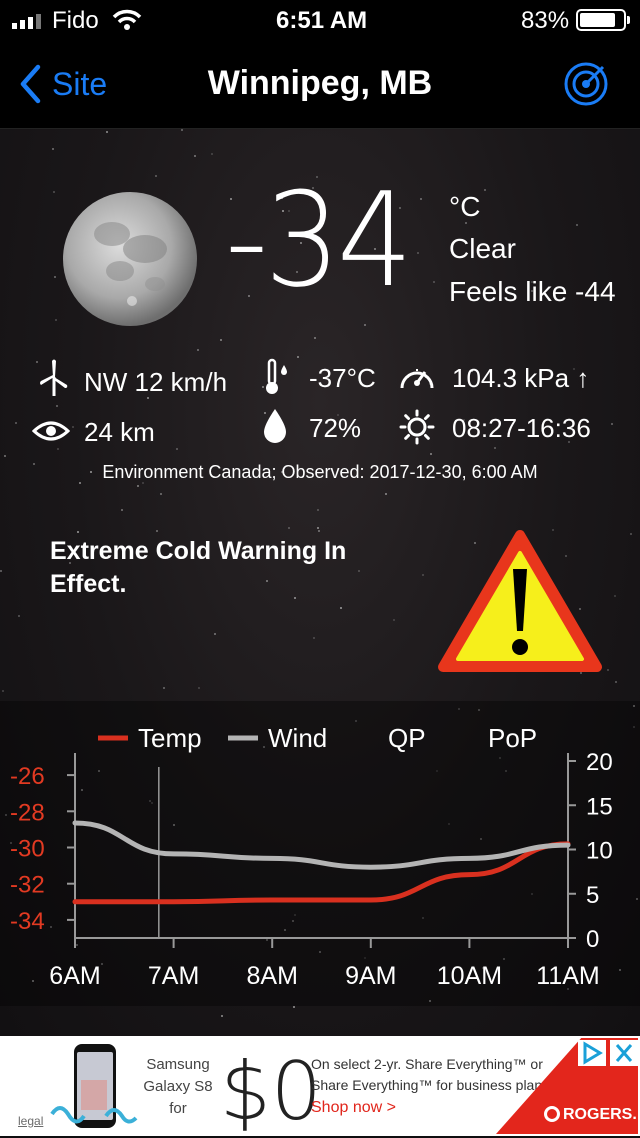  I want to click on ad-device-text: Samsung Galaxy S8 for, so click(178, 1086).